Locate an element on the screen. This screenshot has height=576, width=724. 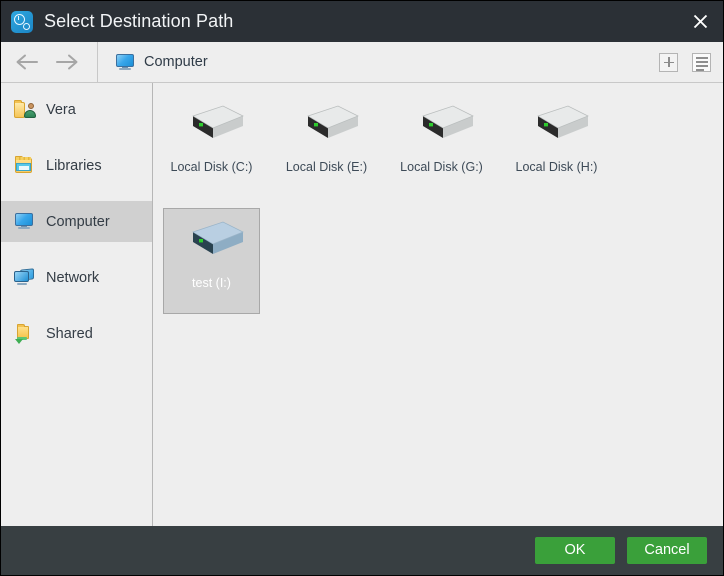
forward-button is located at coordinates (67, 62).